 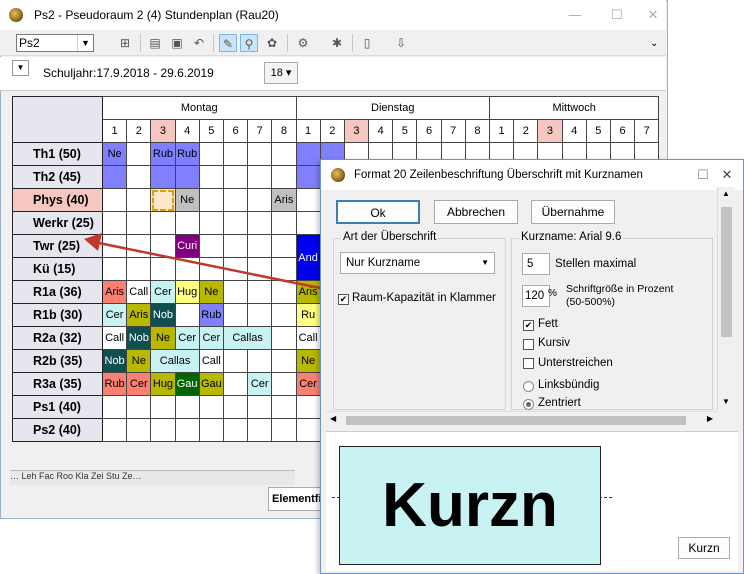 I want to click on room-row-header: Phys (40), so click(x=57, y=200).